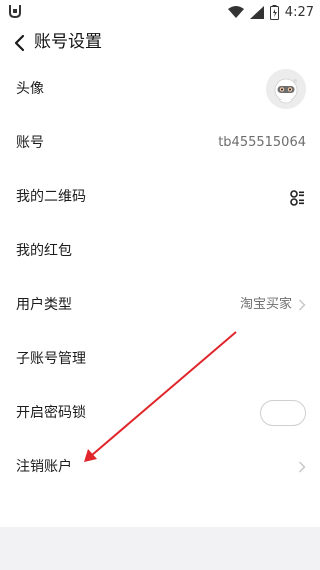  What do you see at coordinates (297, 198) in the screenshot?
I see `qr-code-icon` at bounding box center [297, 198].